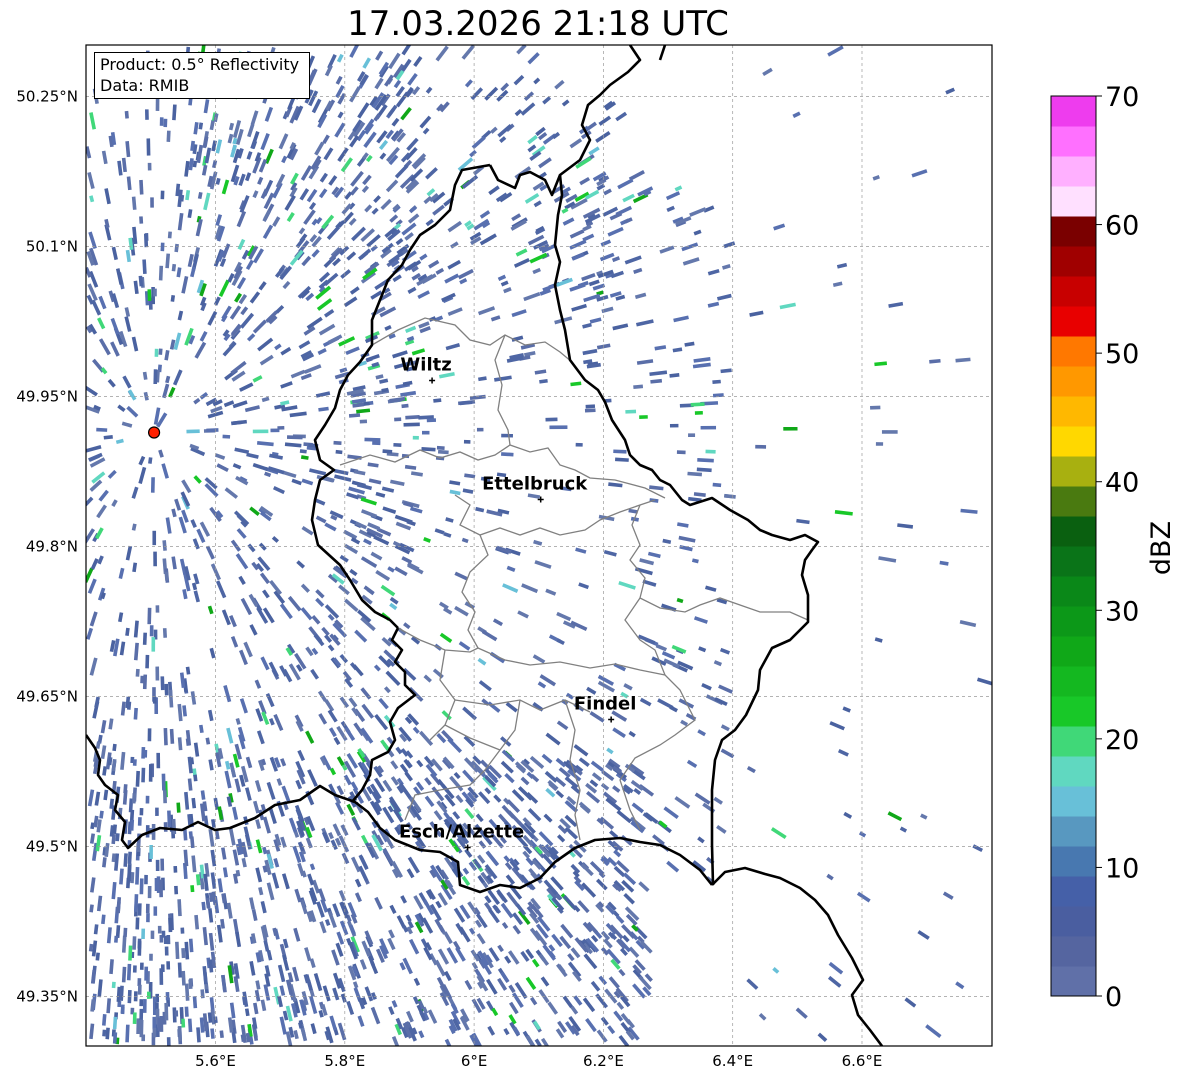 The height and width of the screenshot is (1081, 1184). Describe the element at coordinates (1122, 611) in the screenshot. I see `colorbar-tick-label: 30` at that location.